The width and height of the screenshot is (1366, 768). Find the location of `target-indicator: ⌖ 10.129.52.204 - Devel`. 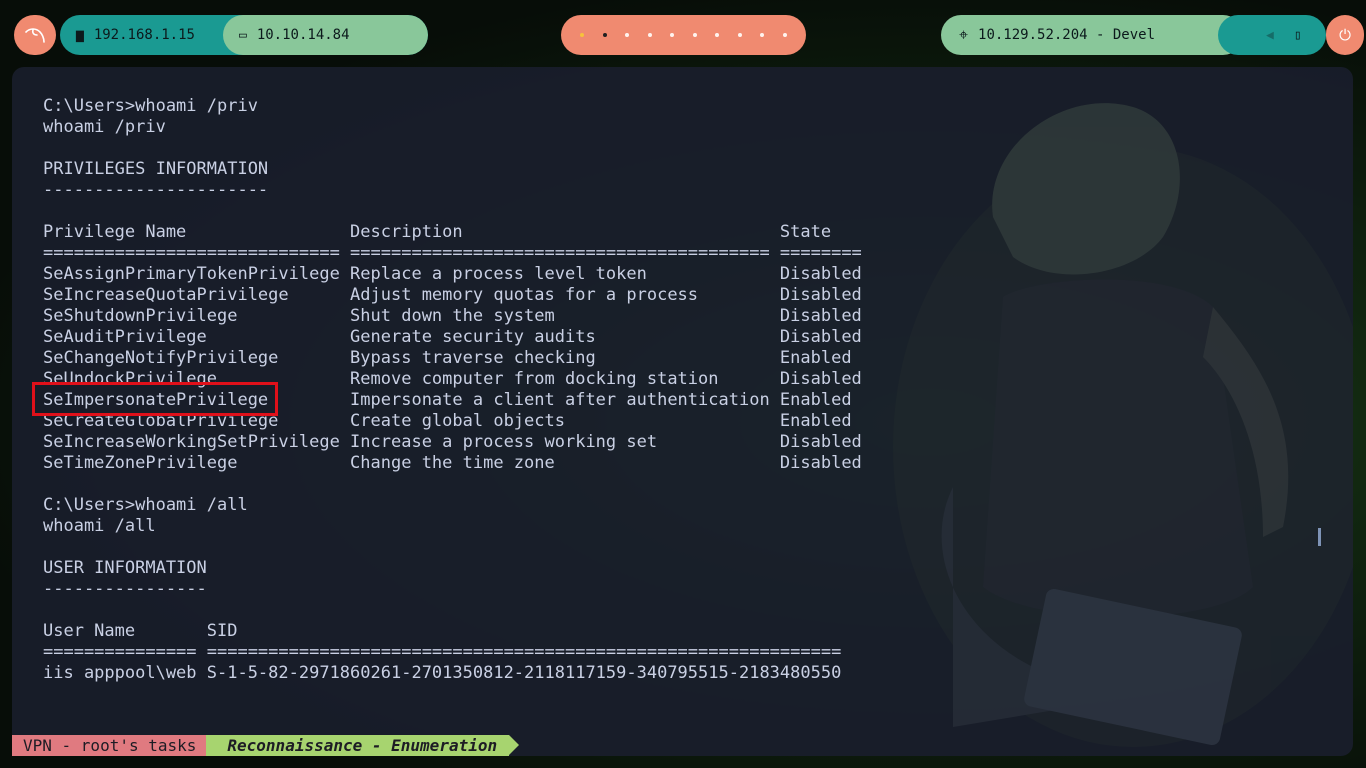

target-indicator: ⌖ 10.129.52.204 - Devel is located at coordinates (1092, 35).